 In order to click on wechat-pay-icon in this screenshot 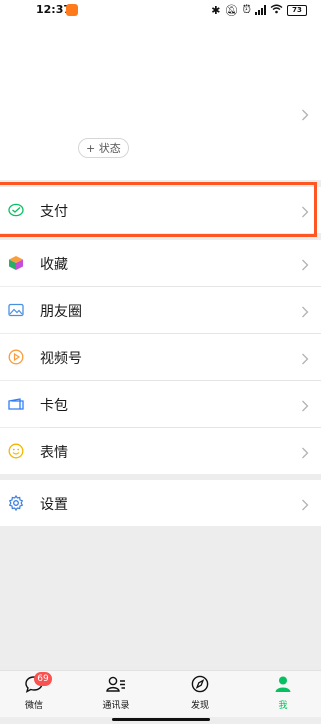, I will do `click(16, 210)`.